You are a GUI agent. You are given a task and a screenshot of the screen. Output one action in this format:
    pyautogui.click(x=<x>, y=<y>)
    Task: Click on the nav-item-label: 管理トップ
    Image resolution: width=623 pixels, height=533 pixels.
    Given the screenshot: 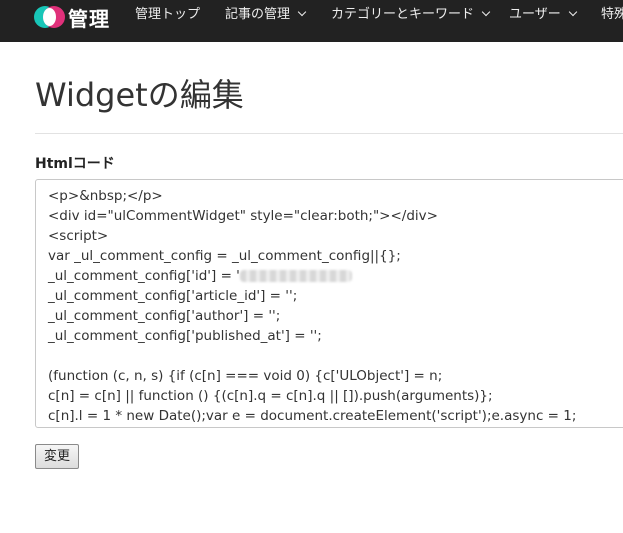 What is the action you would take?
    pyautogui.click(x=168, y=14)
    